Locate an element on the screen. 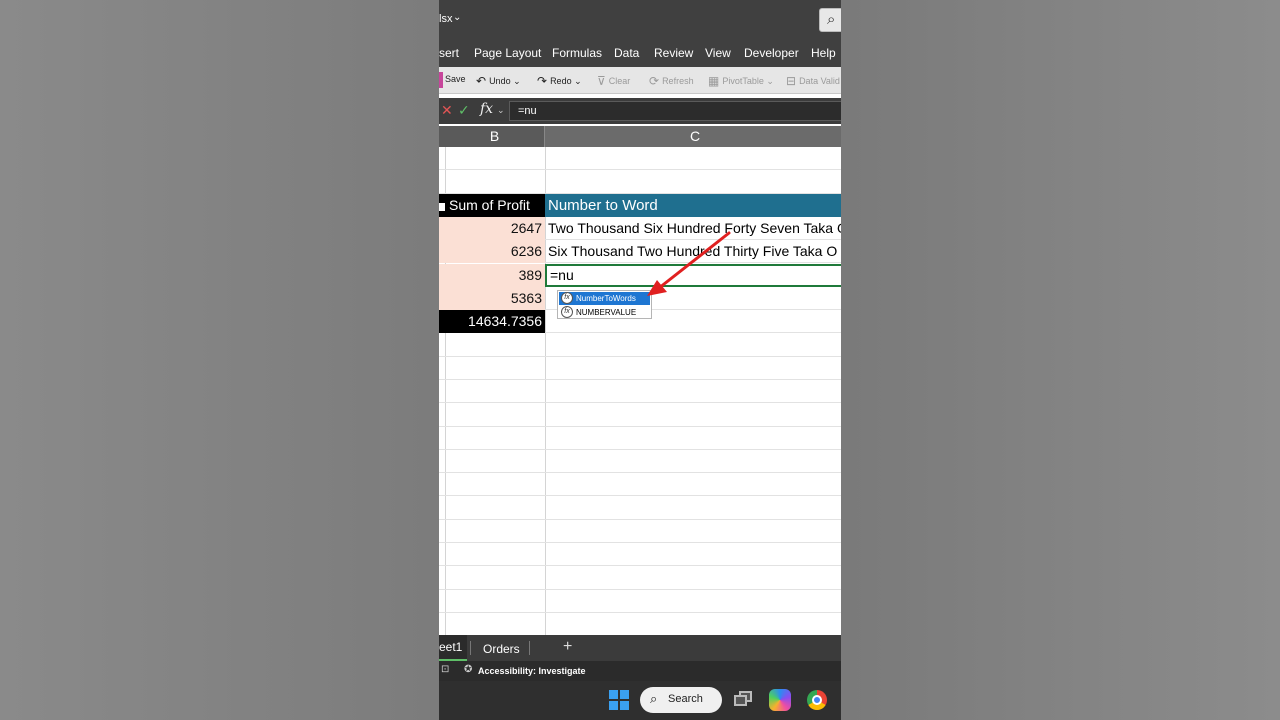 Image resolution: width=1280 pixels, height=720 pixels. insert-function-button: fx is located at coordinates (486, 109).